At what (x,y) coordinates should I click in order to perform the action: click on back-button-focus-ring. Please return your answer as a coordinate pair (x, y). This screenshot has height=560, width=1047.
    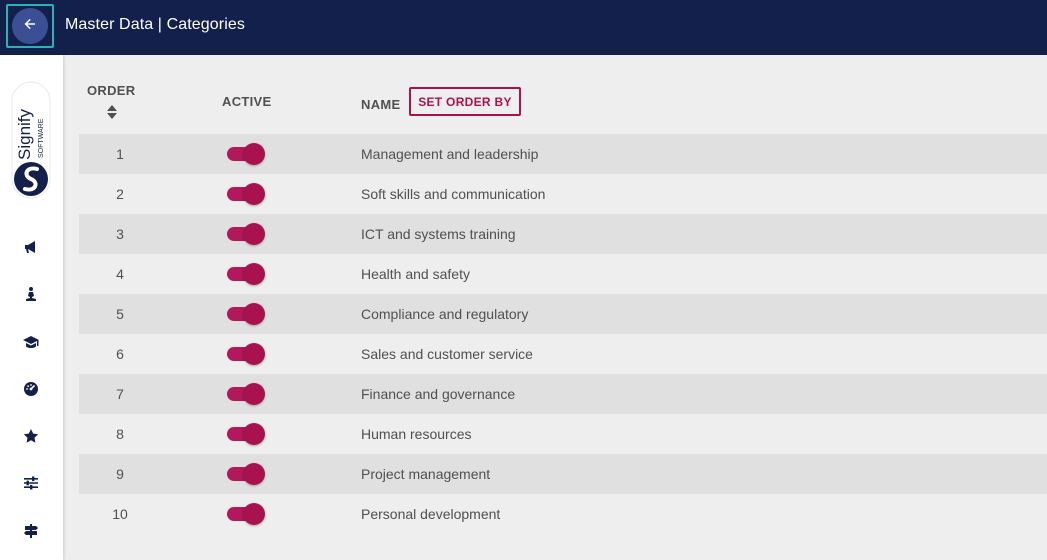
    Looking at the image, I should click on (30, 26).